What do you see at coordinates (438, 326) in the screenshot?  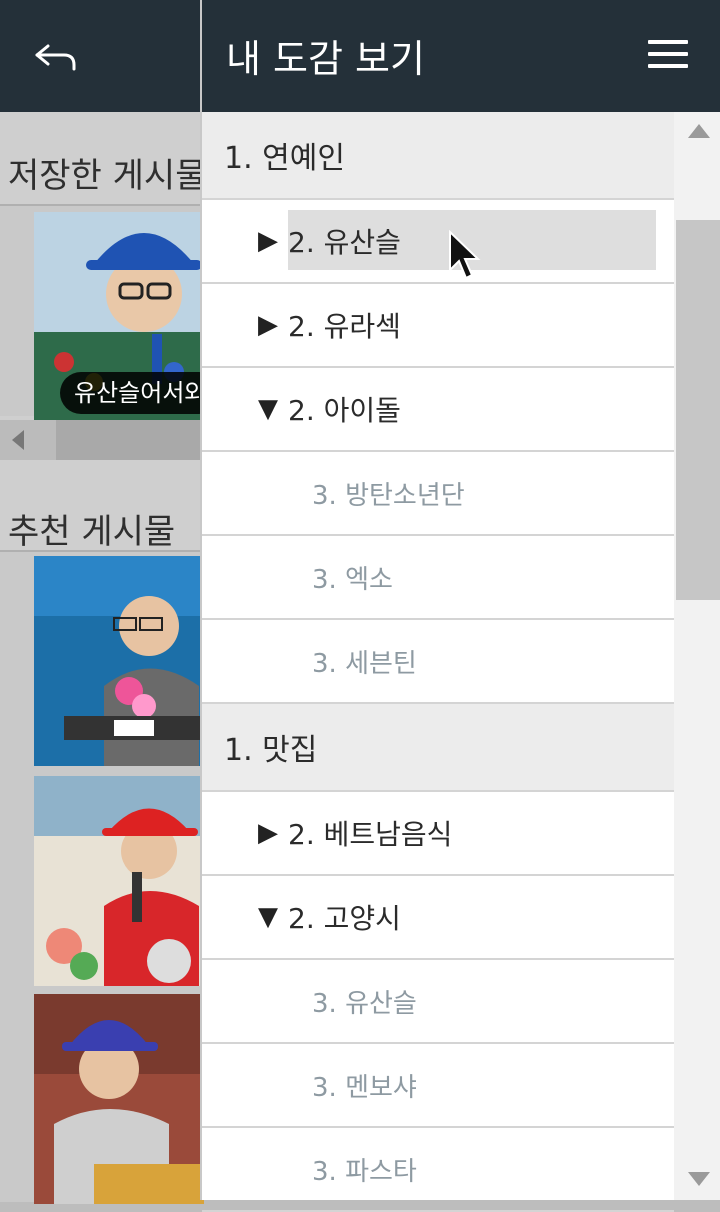 I see `tree-item-level-2: ▶ 2. 유라섹` at bounding box center [438, 326].